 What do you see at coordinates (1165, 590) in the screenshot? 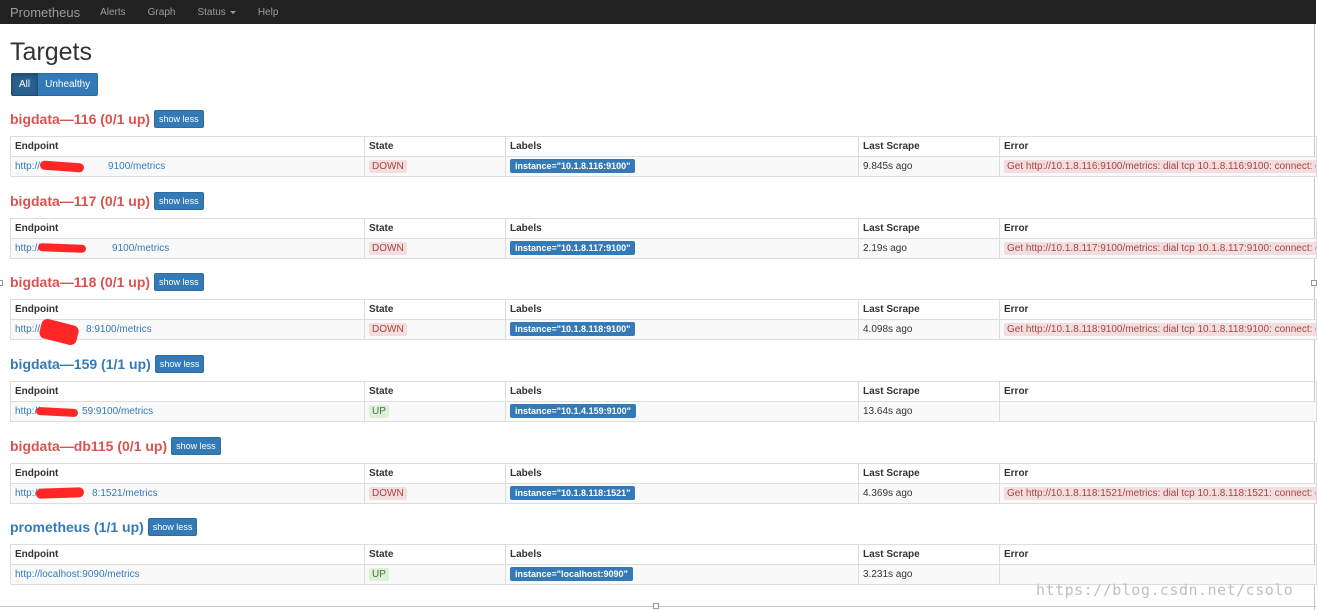
I see `watermark: https://blog.csdn.net/csolo` at bounding box center [1165, 590].